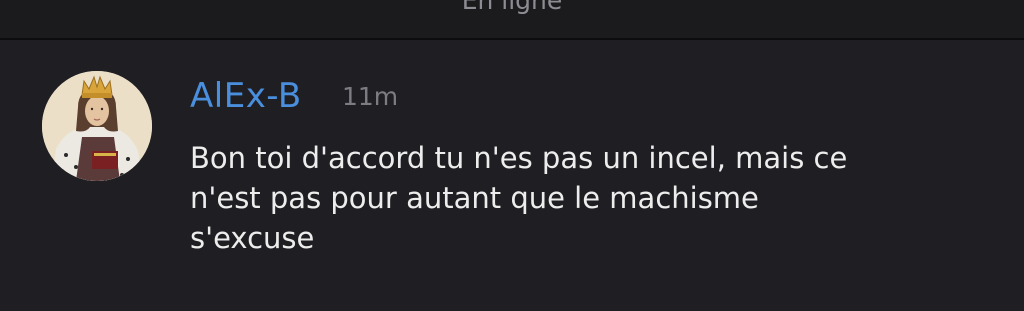 Image resolution: width=1024 pixels, height=311 pixels. I want to click on message-line: n'est pas pour autant que le machisme, so click(474, 198).